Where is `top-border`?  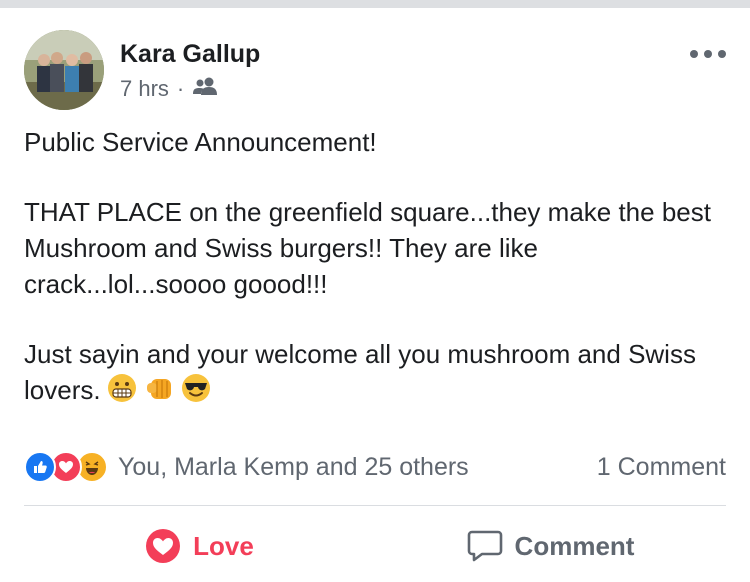
top-border is located at coordinates (375, 4).